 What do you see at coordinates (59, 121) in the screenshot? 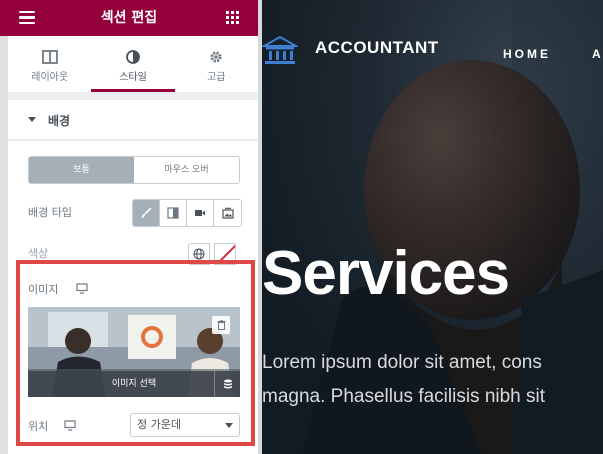
I see `section-background-label: 배경` at bounding box center [59, 121].